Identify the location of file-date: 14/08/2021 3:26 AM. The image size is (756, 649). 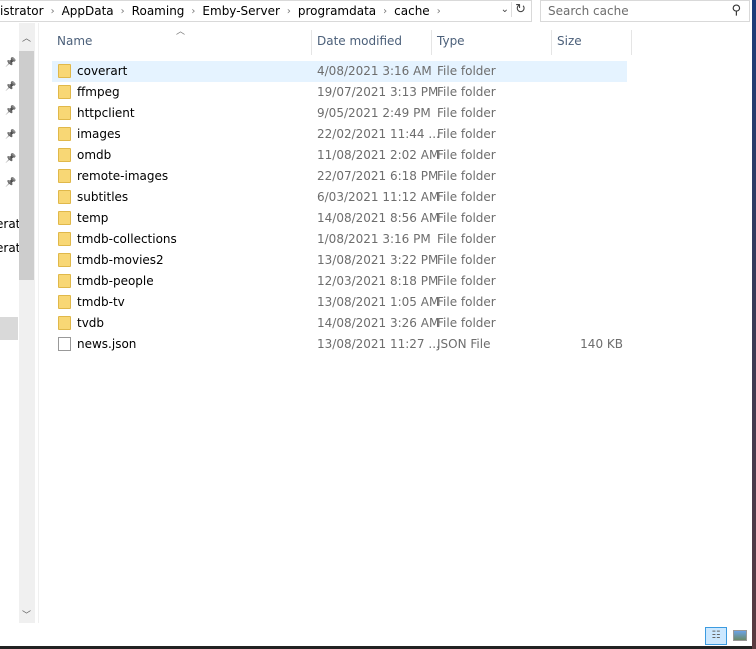
(378, 323).